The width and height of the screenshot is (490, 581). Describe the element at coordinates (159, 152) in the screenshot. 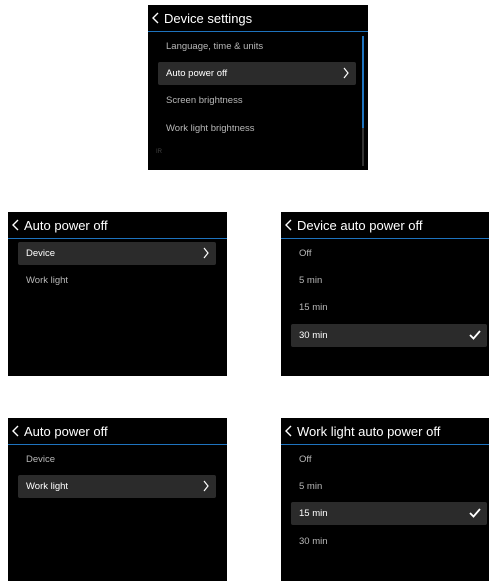

I see `partial-menu-item: IR` at that location.